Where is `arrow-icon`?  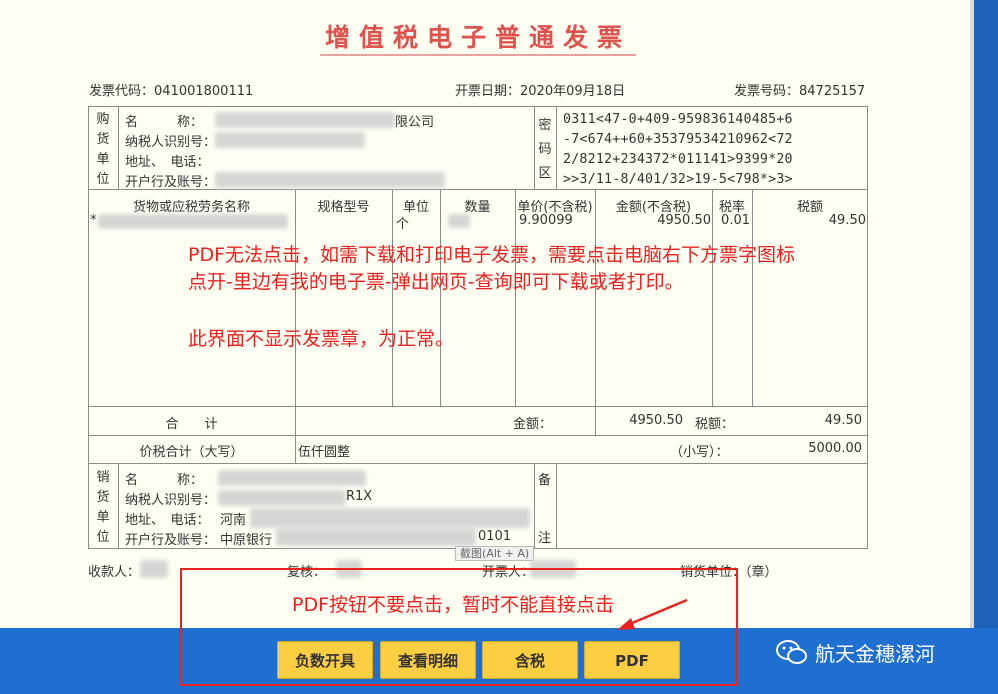 arrow-icon is located at coordinates (652, 614).